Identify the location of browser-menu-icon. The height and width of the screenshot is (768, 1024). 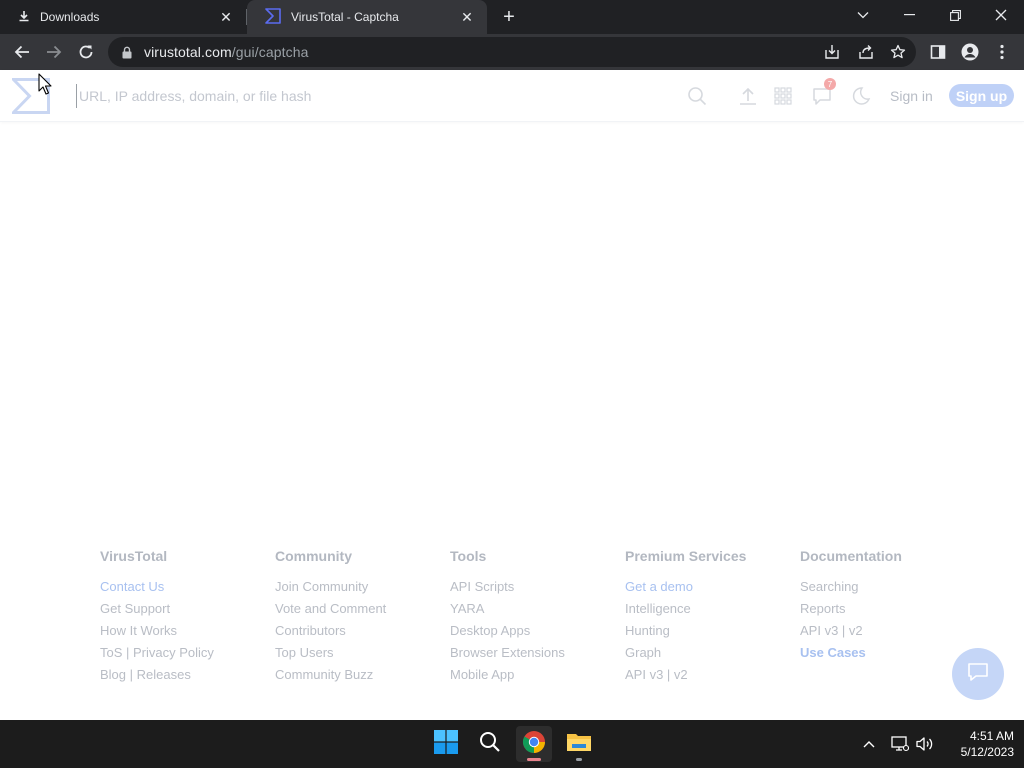
(1002, 52).